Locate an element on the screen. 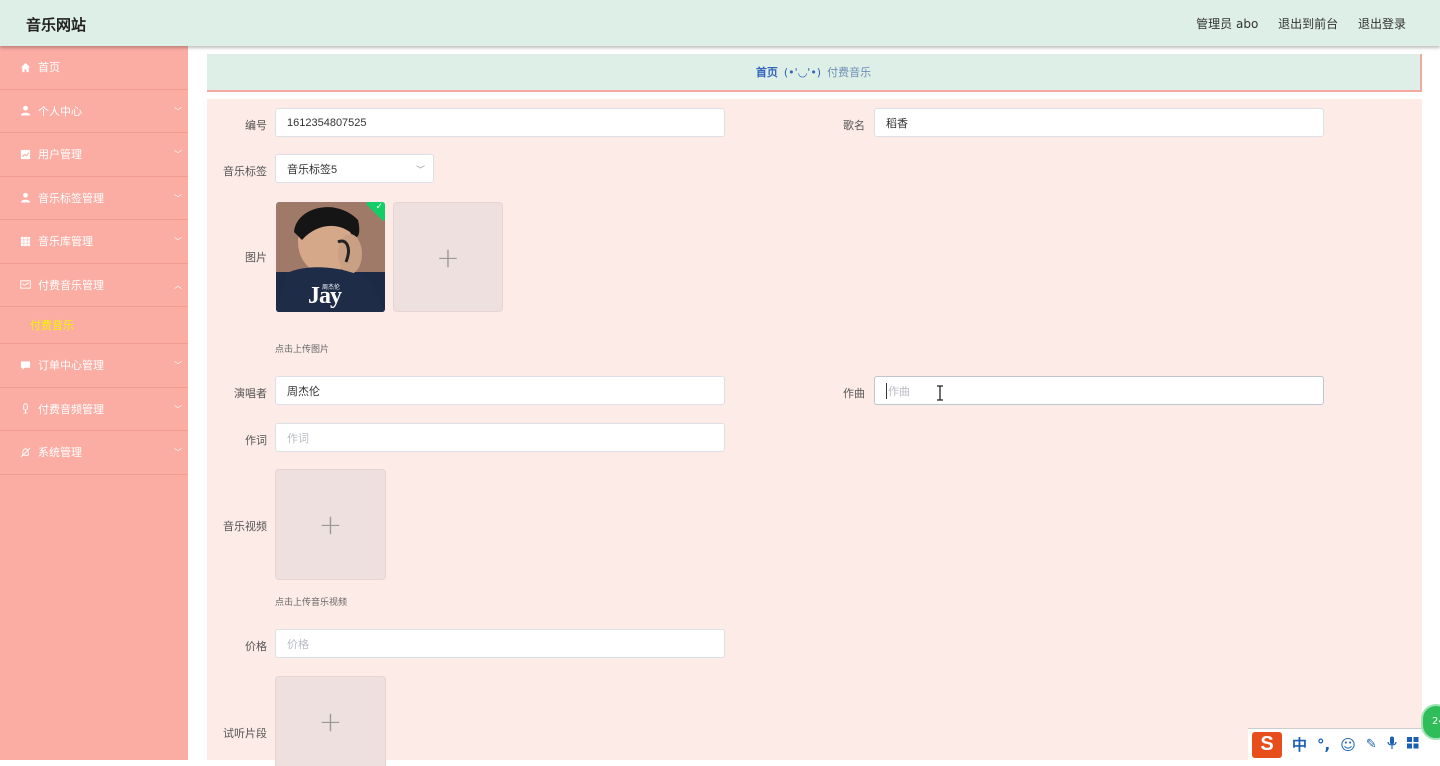  sidebar-item-label: 音乐库管理 is located at coordinates (65, 242).